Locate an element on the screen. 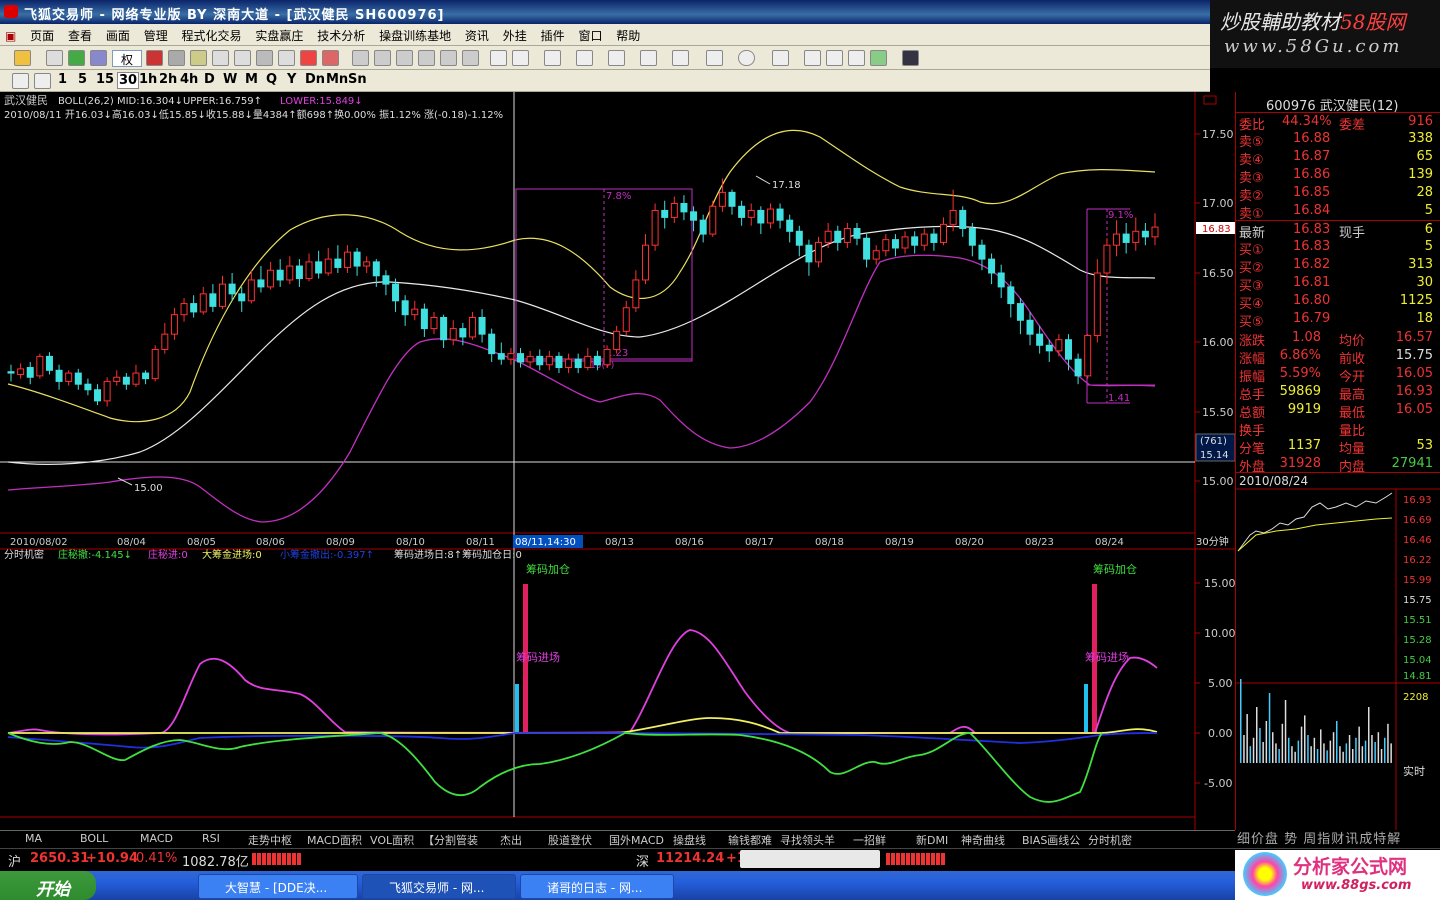  alert-icon is located at coordinates (308, 58).